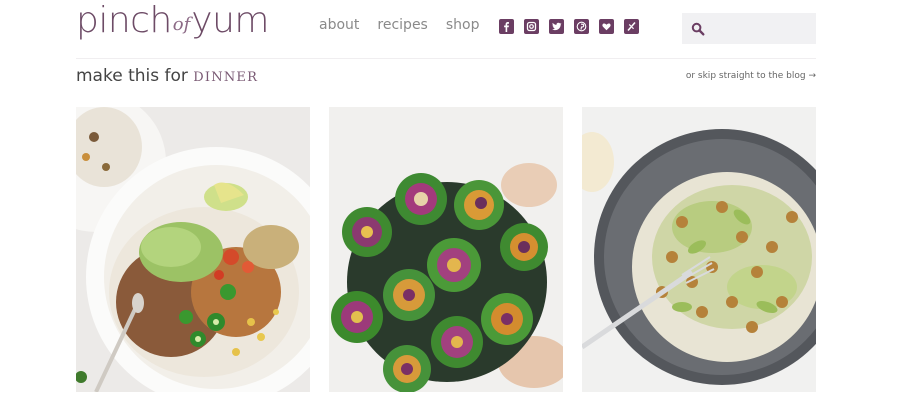 The height and width of the screenshot is (400, 900). I want to click on main-nav: about recipes shop, so click(399, 25).